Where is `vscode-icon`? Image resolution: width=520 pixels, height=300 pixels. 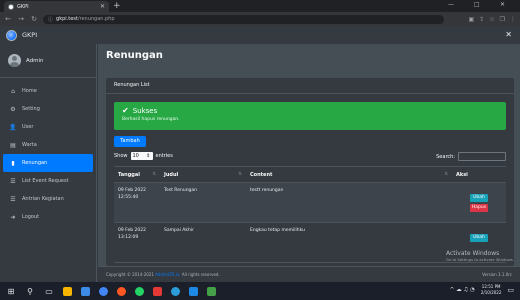
vscode-icon is located at coordinates (193, 291).